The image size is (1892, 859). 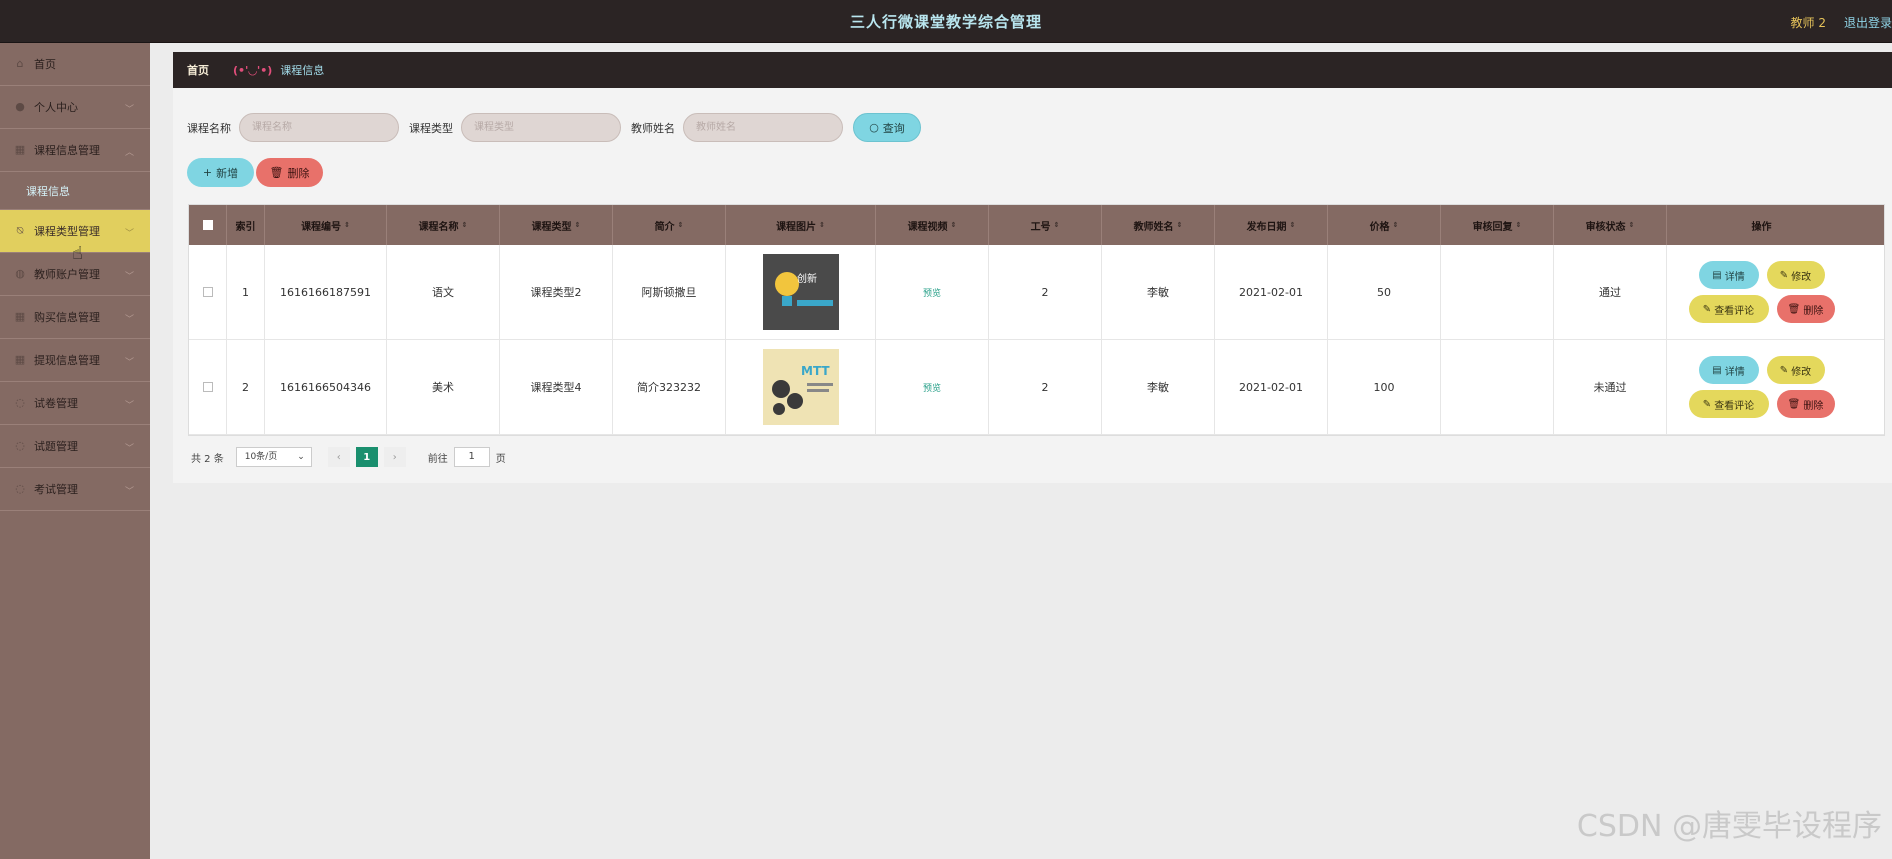 I want to click on sidebar-item-home: ⌂ 首页, so click(x=75, y=64).